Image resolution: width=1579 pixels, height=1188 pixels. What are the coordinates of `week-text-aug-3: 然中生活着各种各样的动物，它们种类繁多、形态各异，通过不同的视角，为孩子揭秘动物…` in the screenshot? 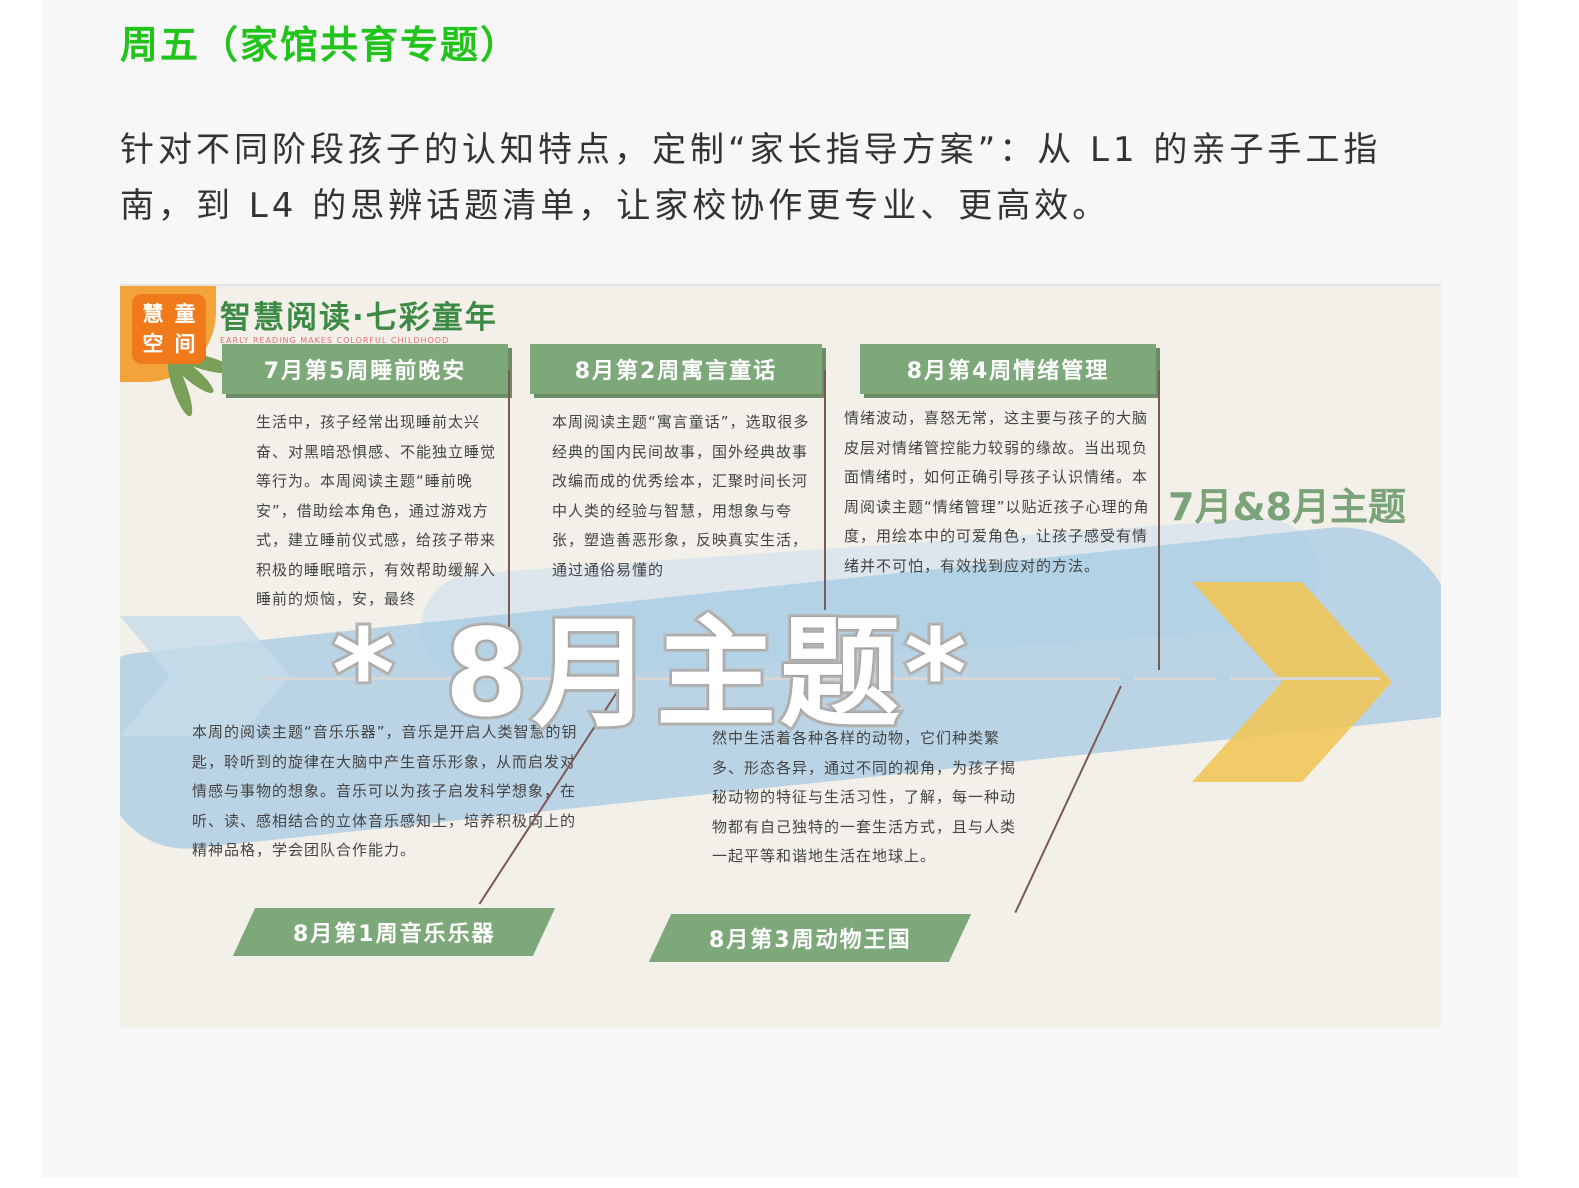 It's located at (864, 797).